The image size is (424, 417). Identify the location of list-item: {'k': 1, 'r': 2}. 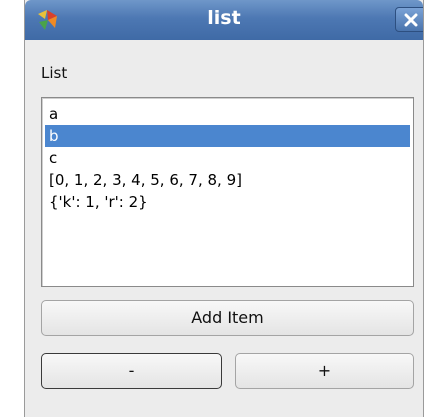
(227, 202).